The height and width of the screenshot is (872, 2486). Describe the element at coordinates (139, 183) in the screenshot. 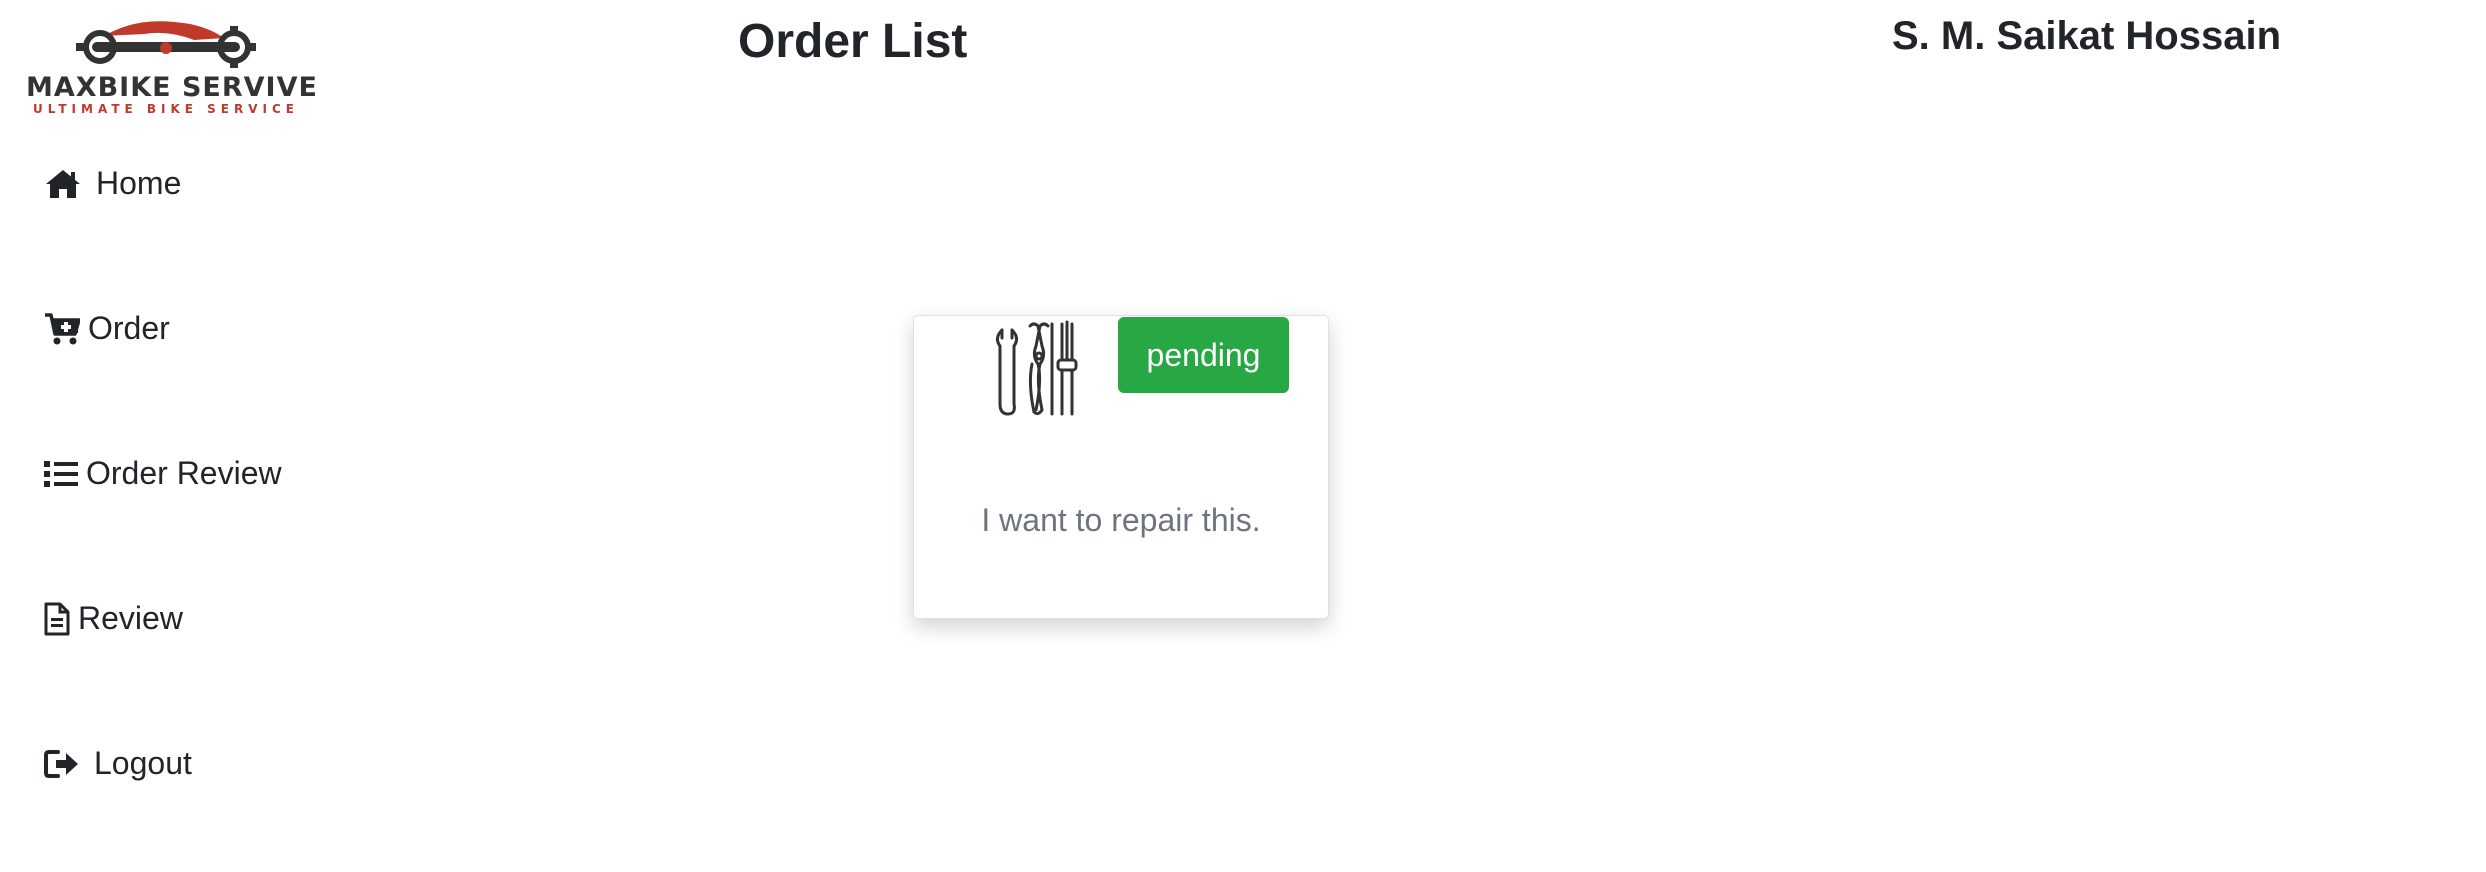

I see `sidebar-item-label: Home` at that location.